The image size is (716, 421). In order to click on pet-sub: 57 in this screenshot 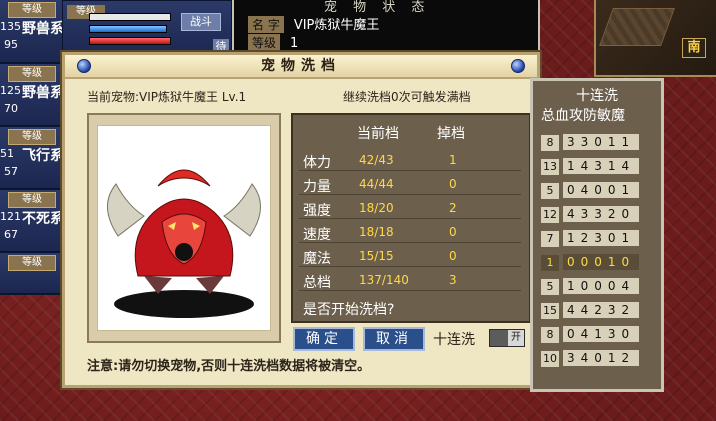, I will do `click(11, 171)`.